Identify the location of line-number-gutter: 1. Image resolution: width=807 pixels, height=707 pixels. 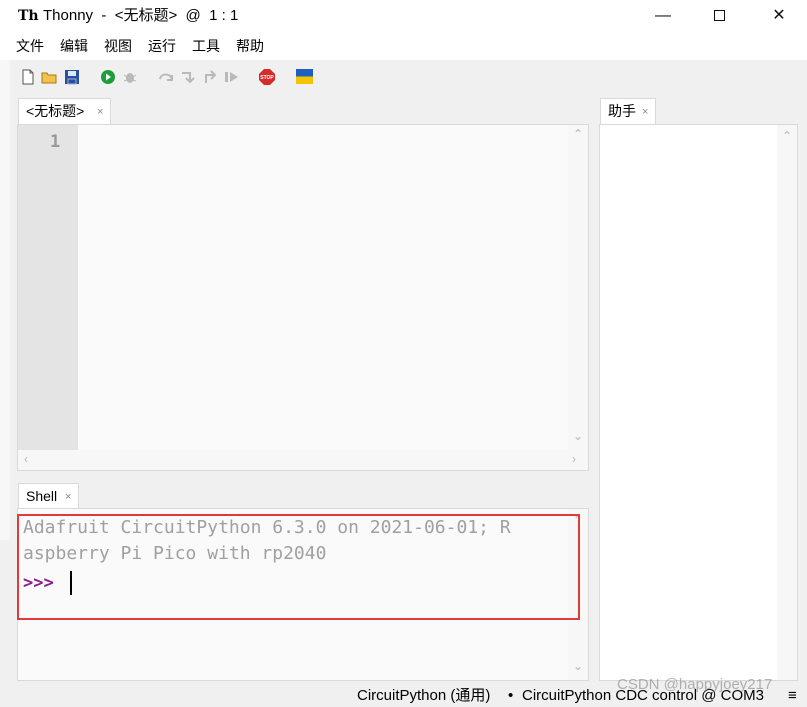
(48, 287).